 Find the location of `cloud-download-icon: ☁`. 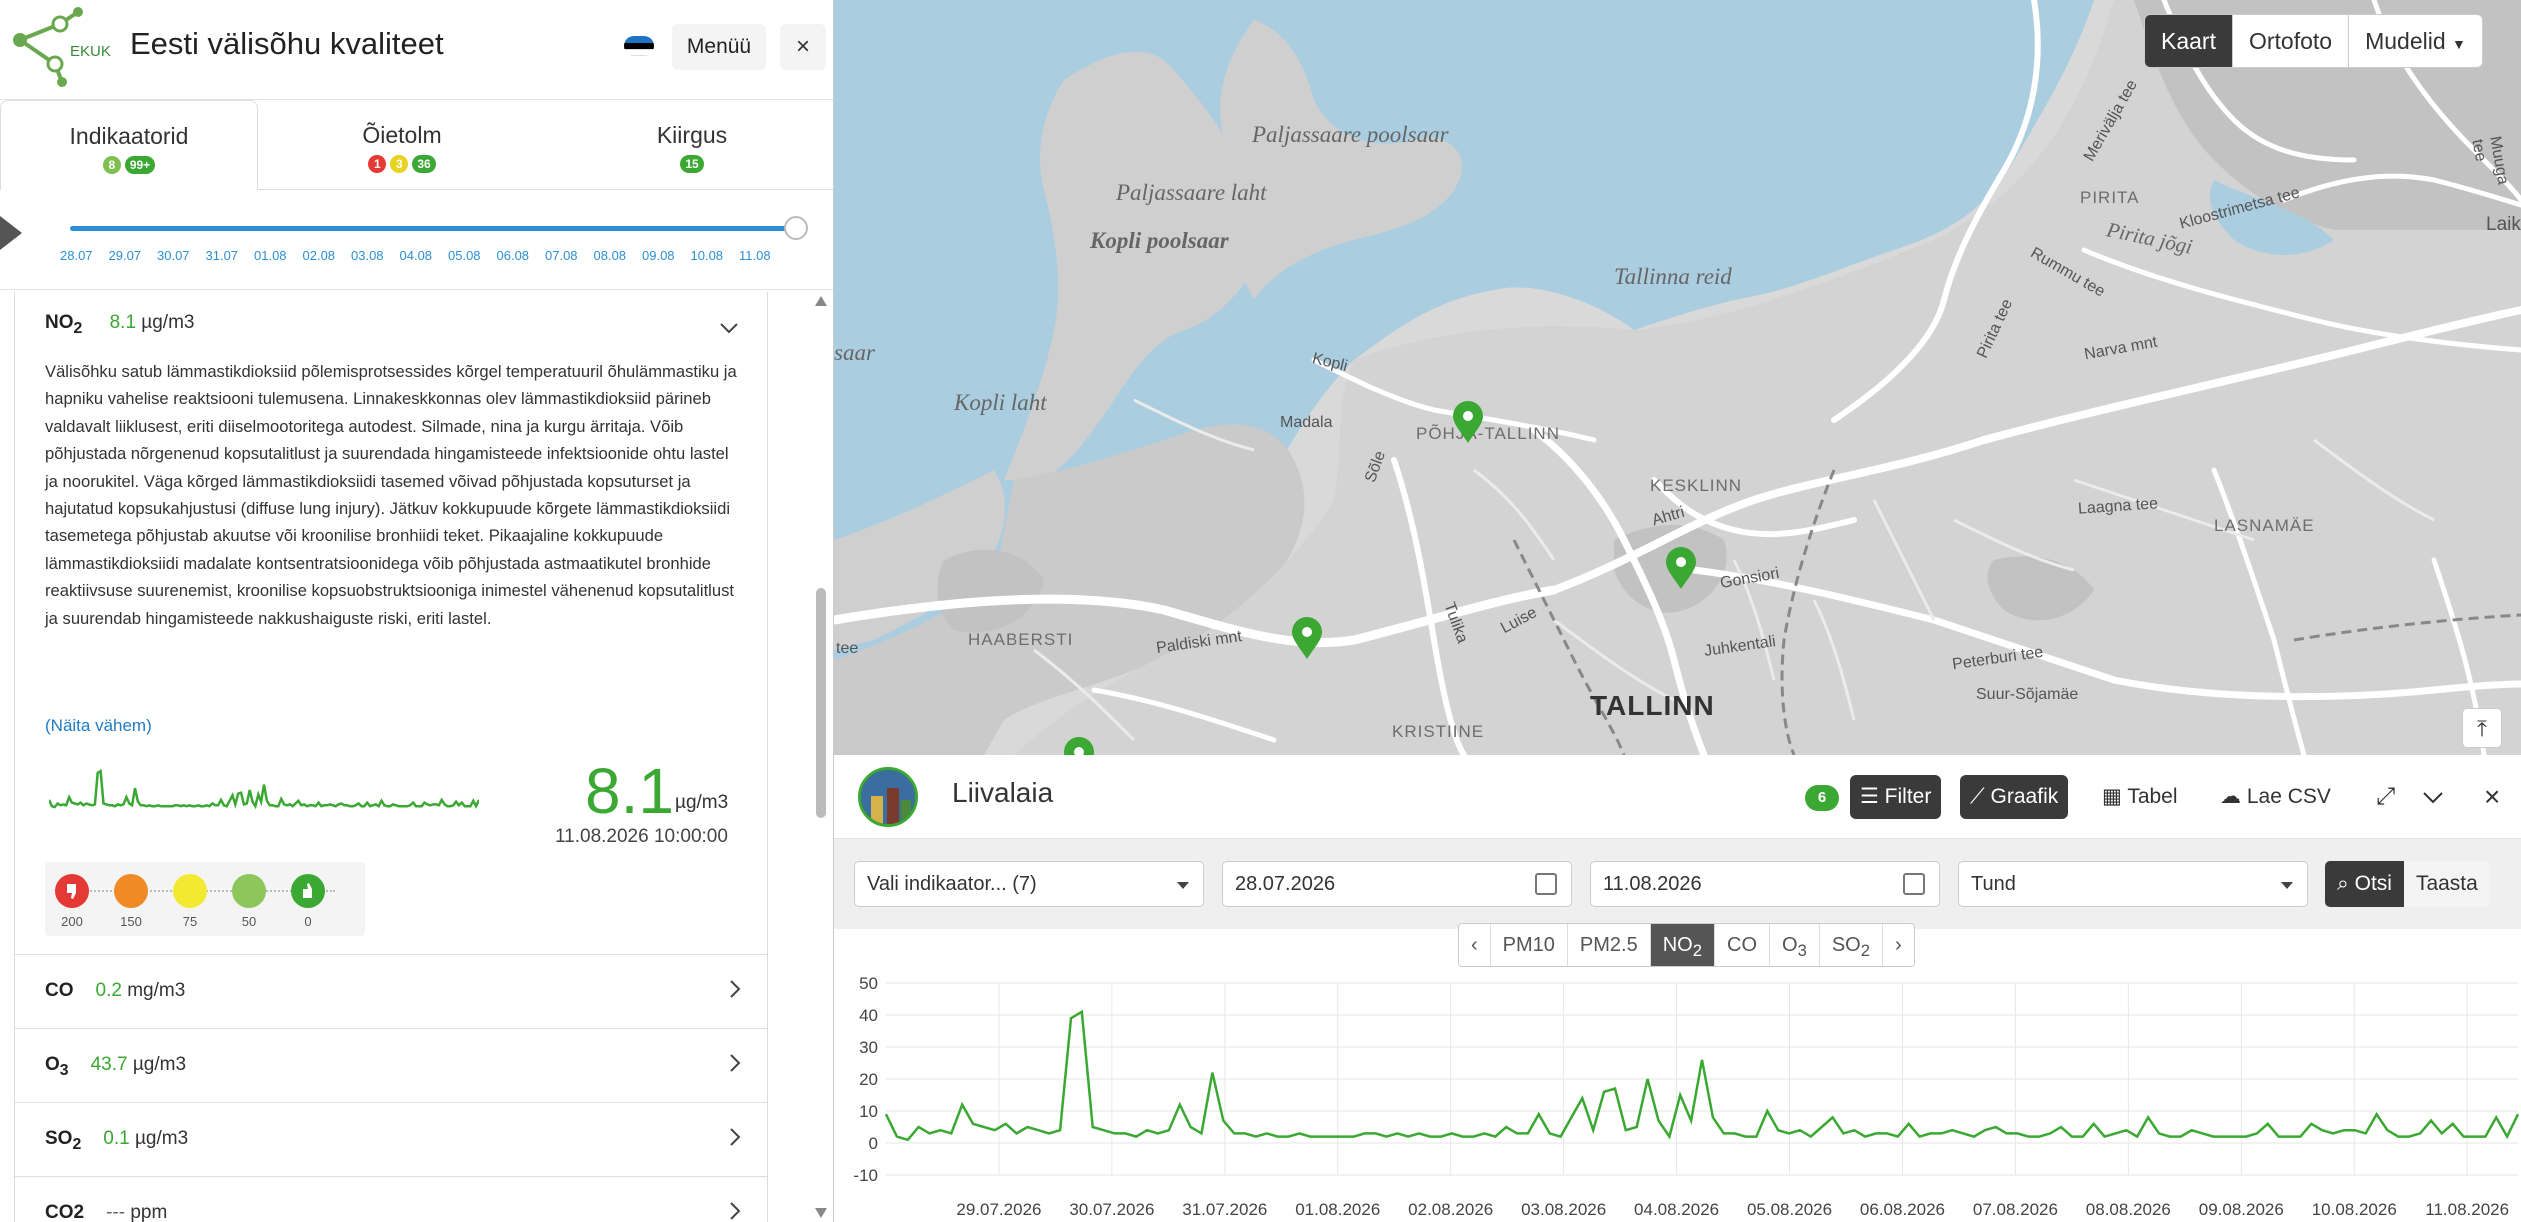

cloud-download-icon: ☁ is located at coordinates (2230, 796).